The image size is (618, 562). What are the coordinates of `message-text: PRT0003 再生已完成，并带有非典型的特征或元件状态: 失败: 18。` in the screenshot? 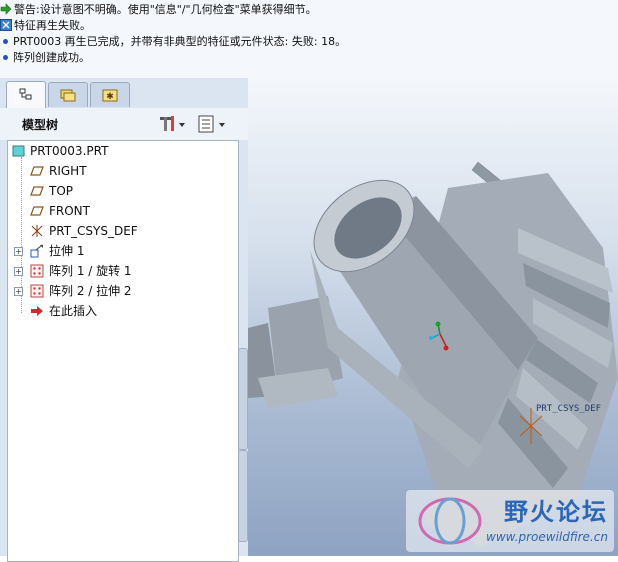 It's located at (180, 41).